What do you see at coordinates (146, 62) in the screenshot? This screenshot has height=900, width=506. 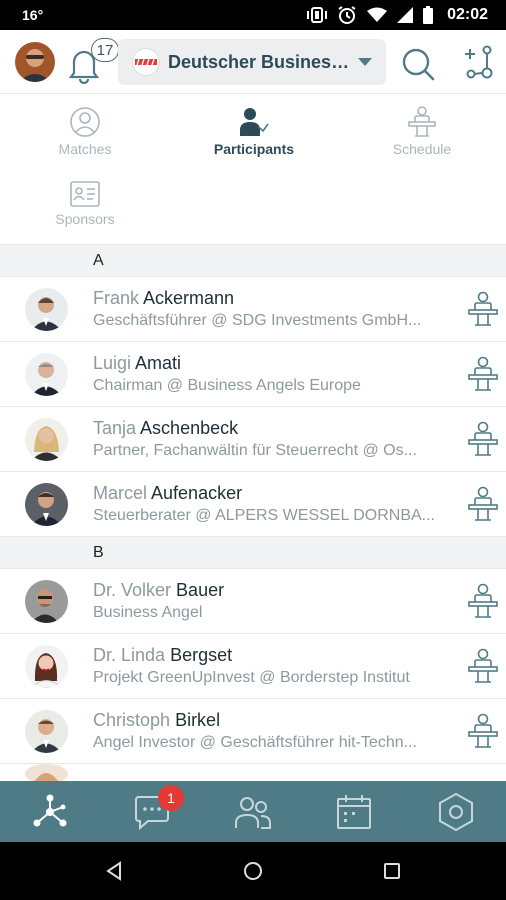 I see `event-logo` at bounding box center [146, 62].